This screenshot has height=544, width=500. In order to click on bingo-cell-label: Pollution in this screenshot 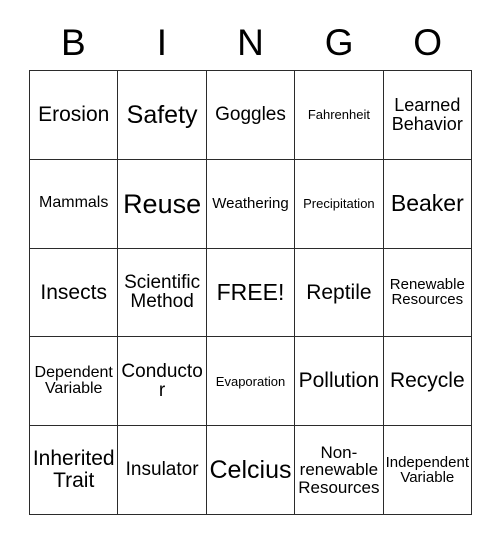, I will do `click(339, 381)`.